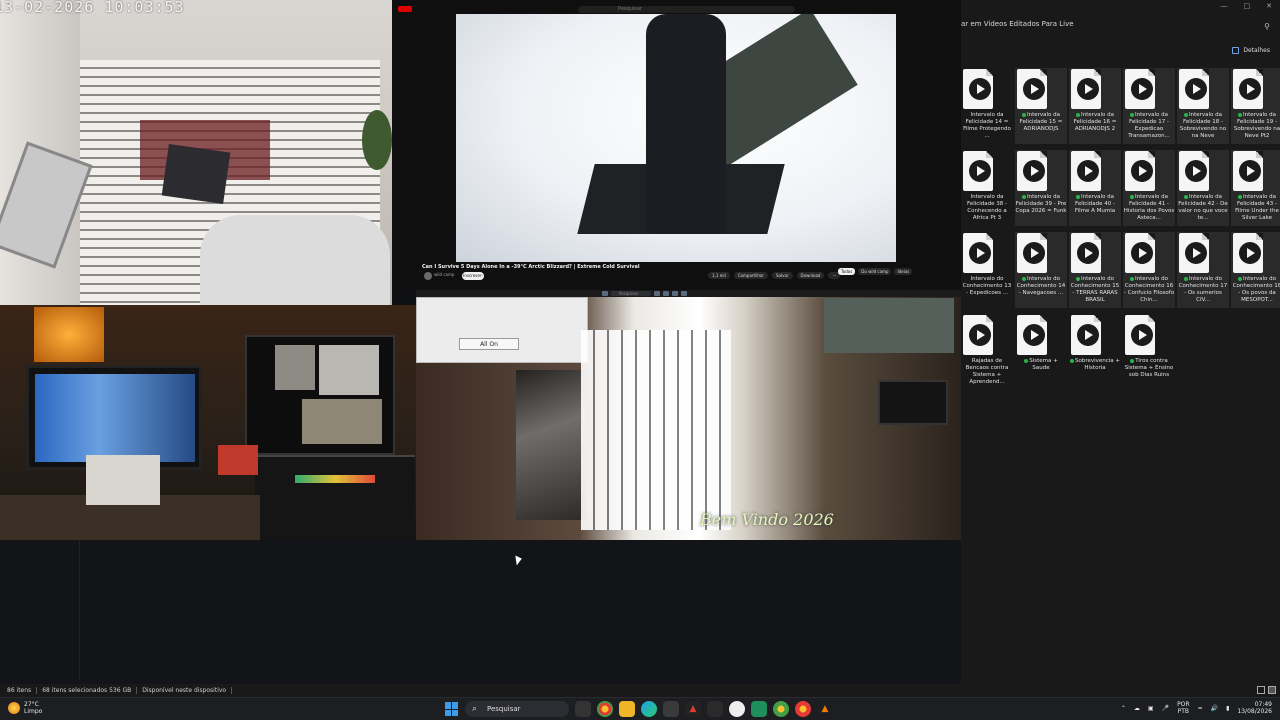 This screenshot has height=720, width=1280. What do you see at coordinates (1151, 708) in the screenshot?
I see `monitor-icon: ▣` at bounding box center [1151, 708].